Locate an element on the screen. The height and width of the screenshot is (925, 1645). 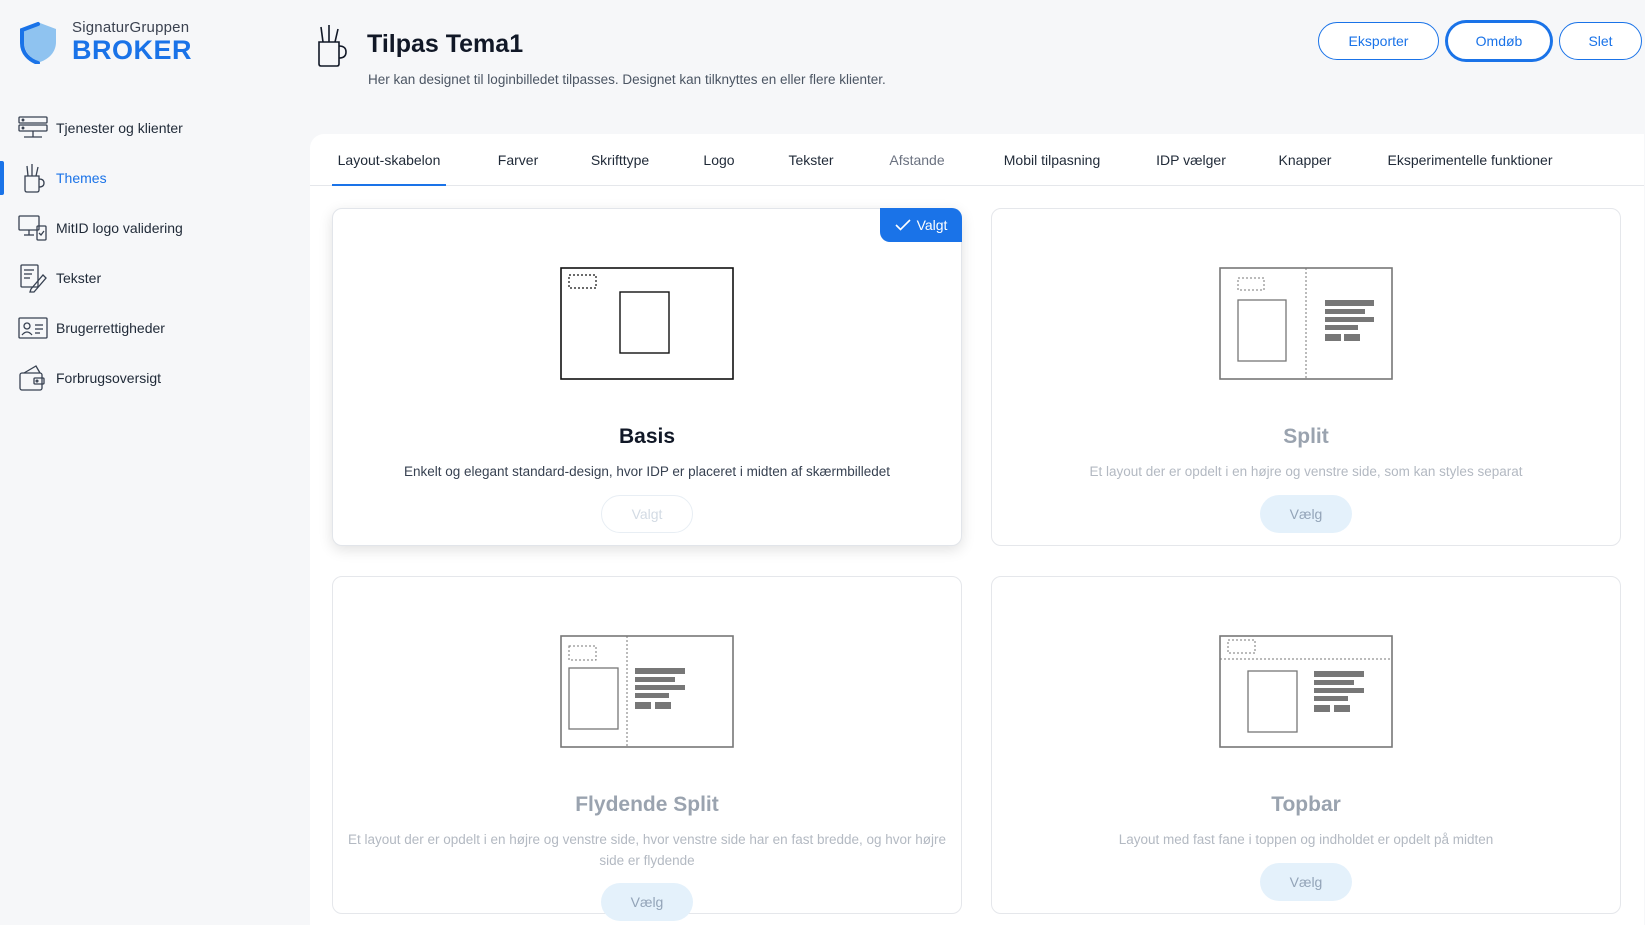
card-title: Split is located at coordinates (1306, 436).